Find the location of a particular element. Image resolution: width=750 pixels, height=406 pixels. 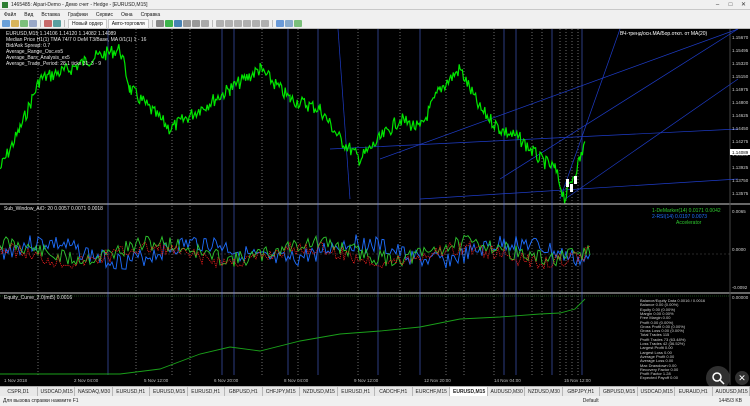

line-chart-icon is located at coordinates (177, 23).